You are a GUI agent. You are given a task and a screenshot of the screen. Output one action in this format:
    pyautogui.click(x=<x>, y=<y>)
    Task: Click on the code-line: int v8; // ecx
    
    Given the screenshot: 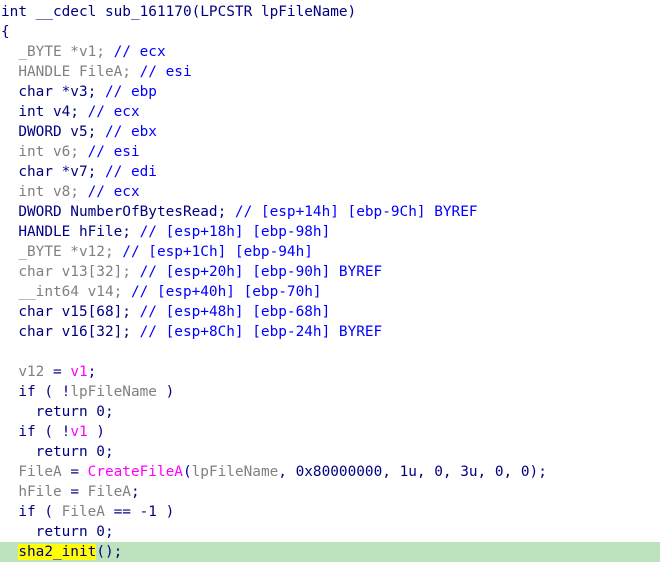 What is the action you would take?
    pyautogui.click(x=330, y=192)
    